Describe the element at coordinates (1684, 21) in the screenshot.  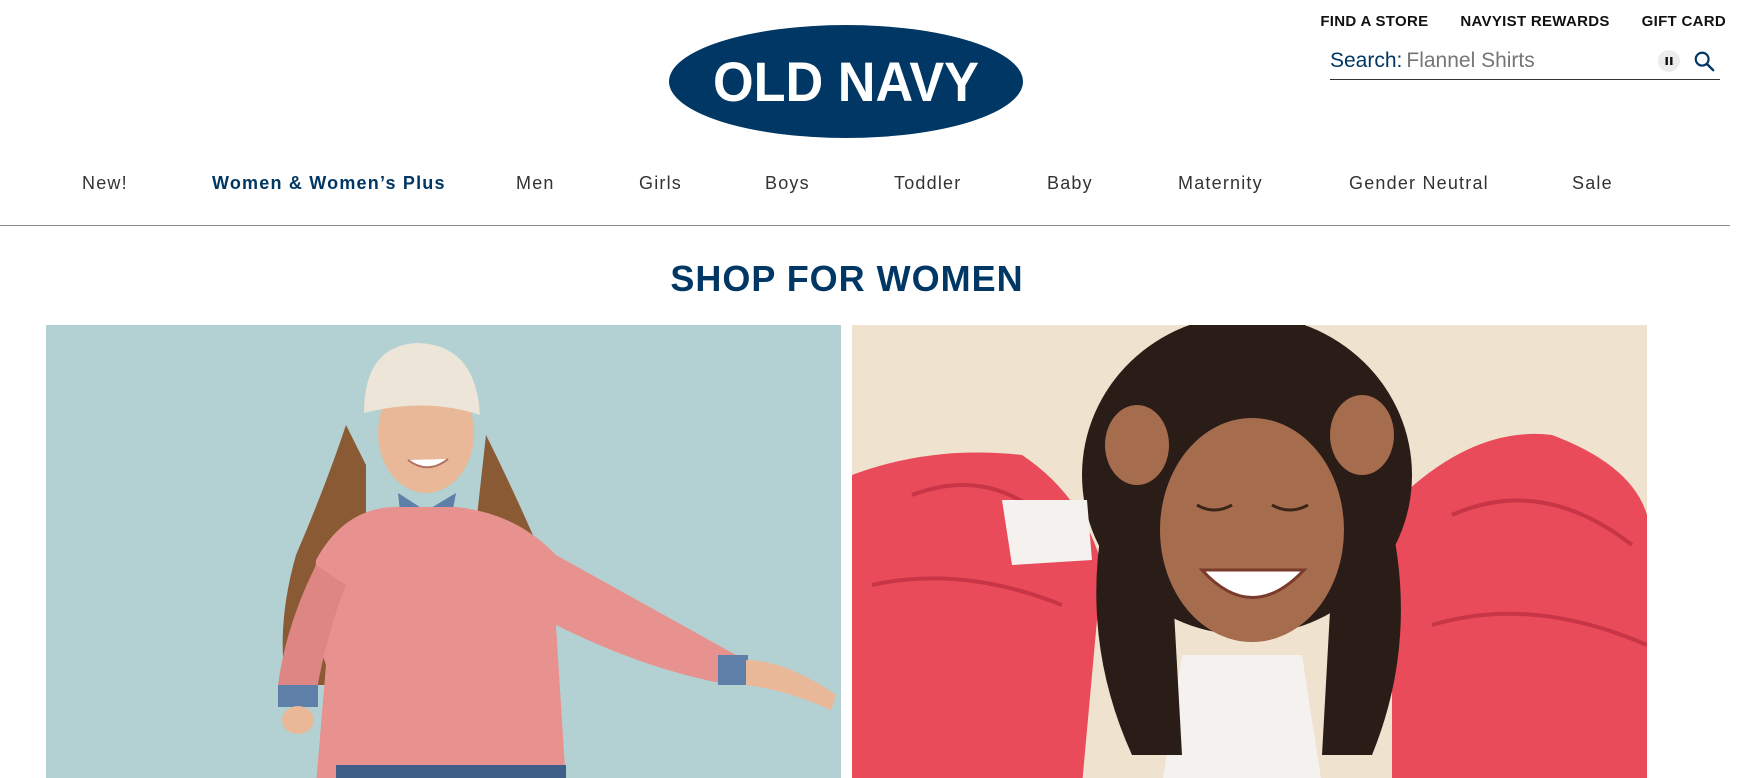
I see `gift-card-link: GIFT CARD` at that location.